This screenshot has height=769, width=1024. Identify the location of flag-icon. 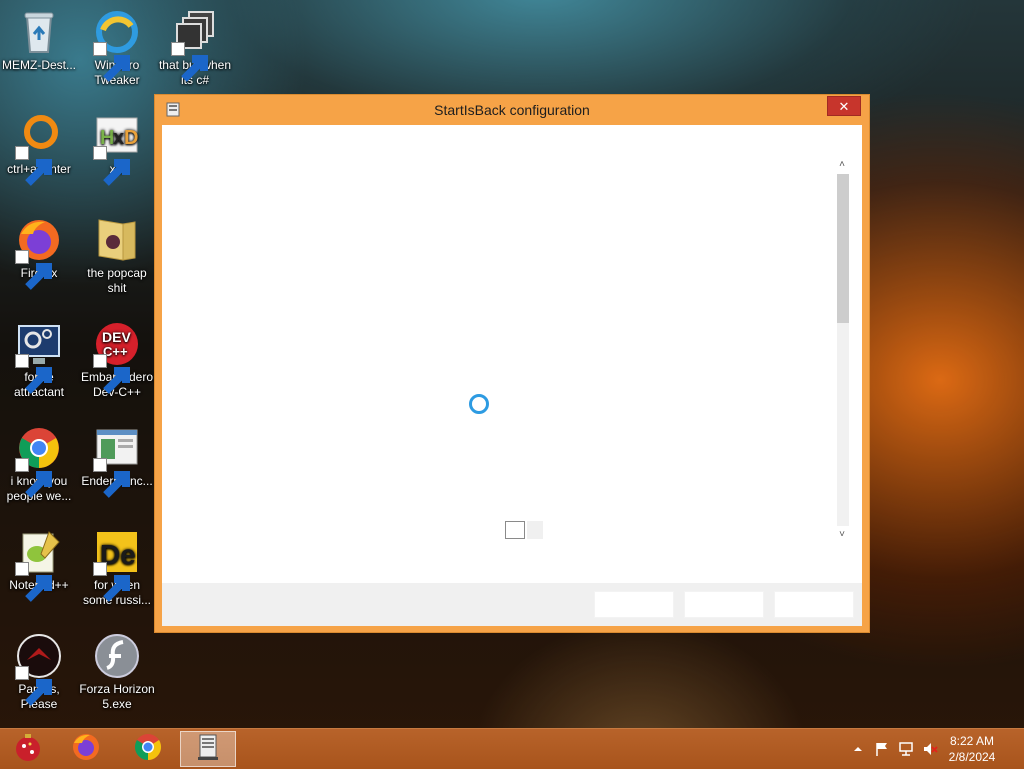
(882, 749).